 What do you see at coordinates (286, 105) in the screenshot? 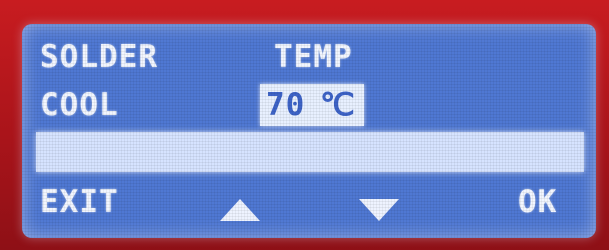
I see `temperature-value: 70` at bounding box center [286, 105].